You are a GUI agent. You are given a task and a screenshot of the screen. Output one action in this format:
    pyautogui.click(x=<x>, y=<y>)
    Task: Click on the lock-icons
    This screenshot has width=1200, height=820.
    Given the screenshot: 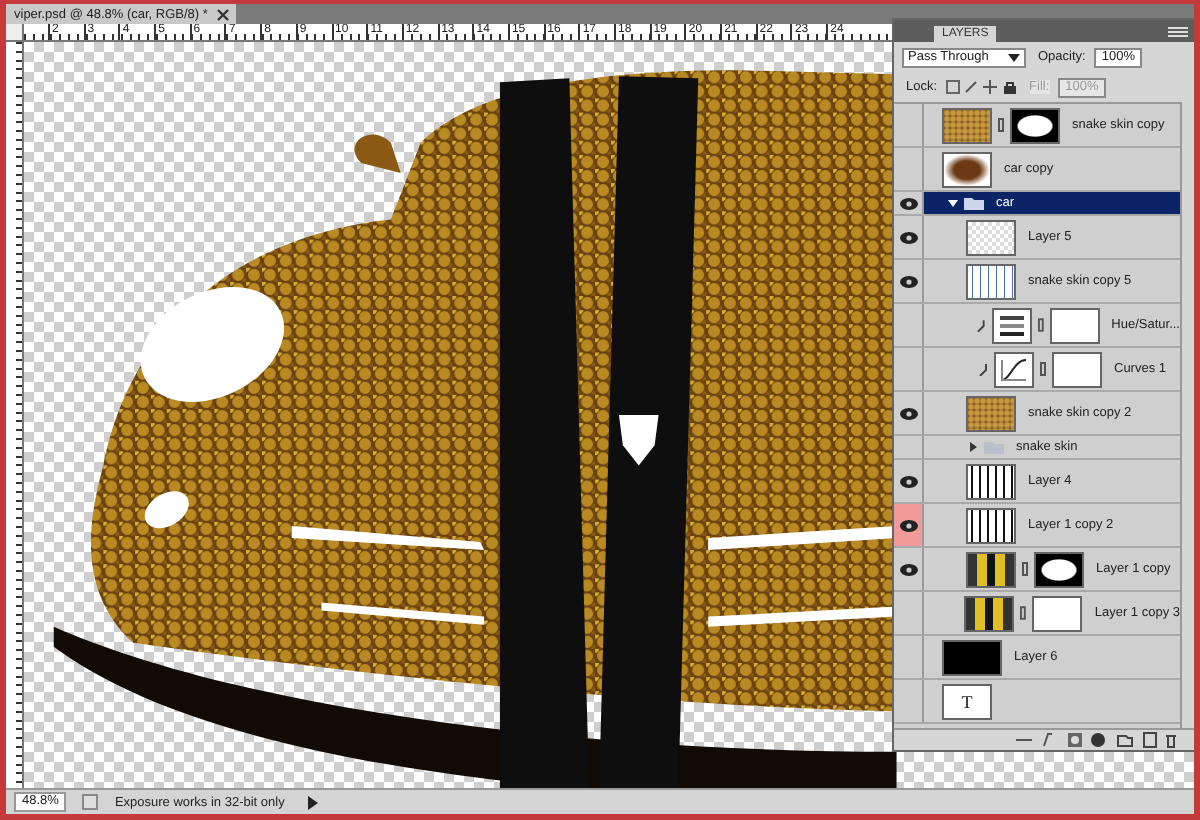 What is the action you would take?
    pyautogui.click(x=981, y=87)
    